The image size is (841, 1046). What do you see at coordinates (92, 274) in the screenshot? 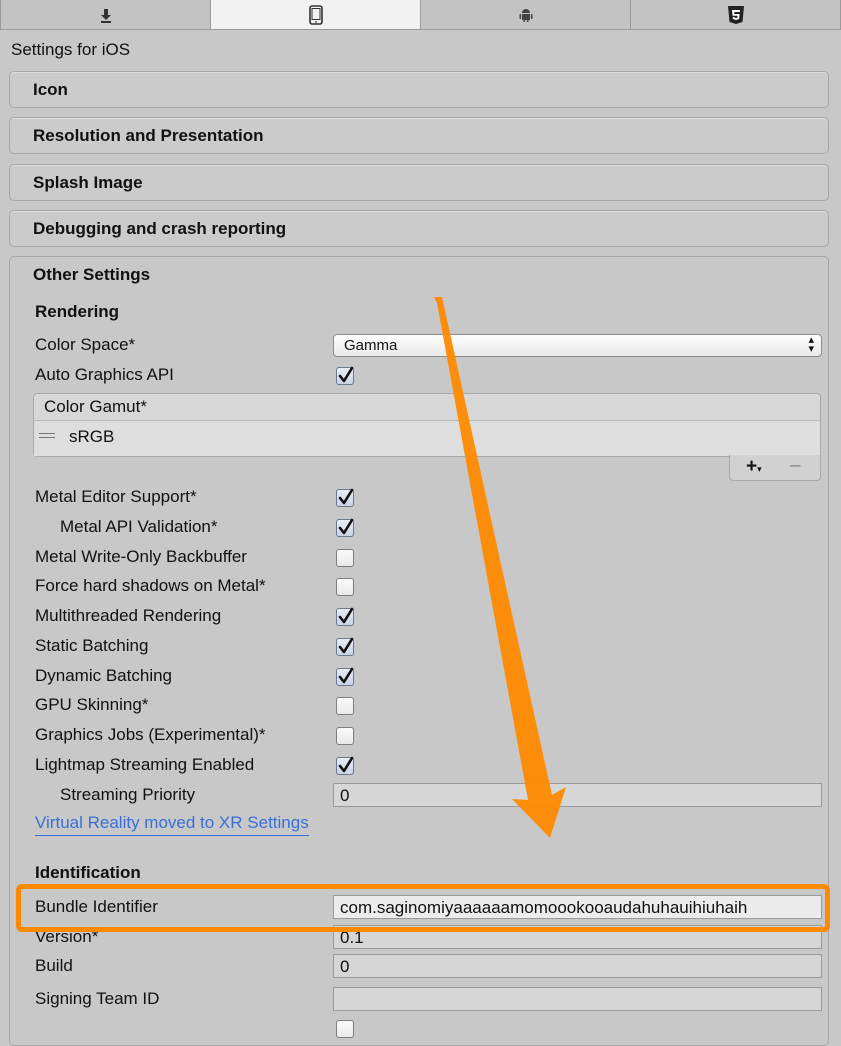
I see `foldout-other-title: Other Settings` at bounding box center [92, 274].